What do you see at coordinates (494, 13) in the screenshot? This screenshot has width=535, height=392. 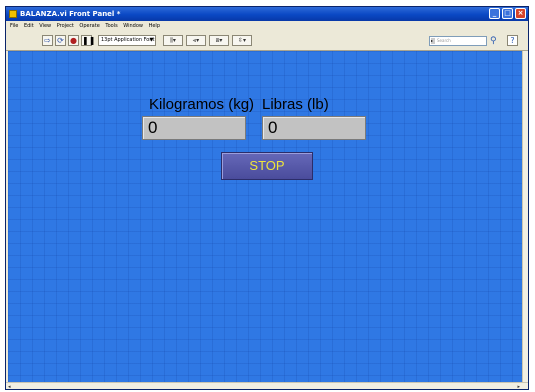 I see `minimize-button: _` at bounding box center [494, 13].